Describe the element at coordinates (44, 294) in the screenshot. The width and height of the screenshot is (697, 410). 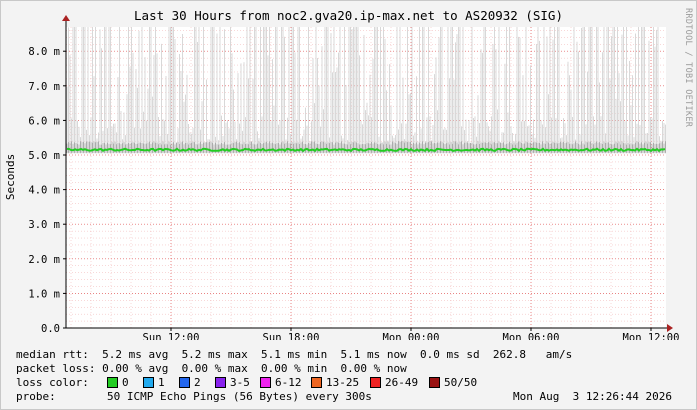
I see `y-tick-label: 1.0 m` at that location.